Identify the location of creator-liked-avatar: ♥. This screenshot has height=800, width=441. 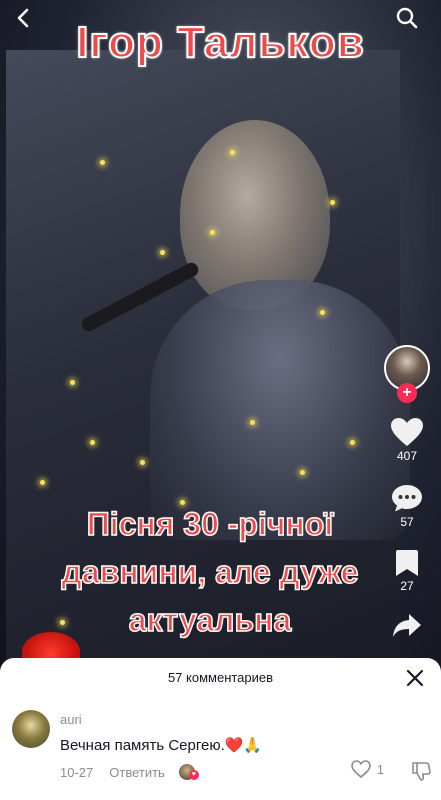
(188, 772).